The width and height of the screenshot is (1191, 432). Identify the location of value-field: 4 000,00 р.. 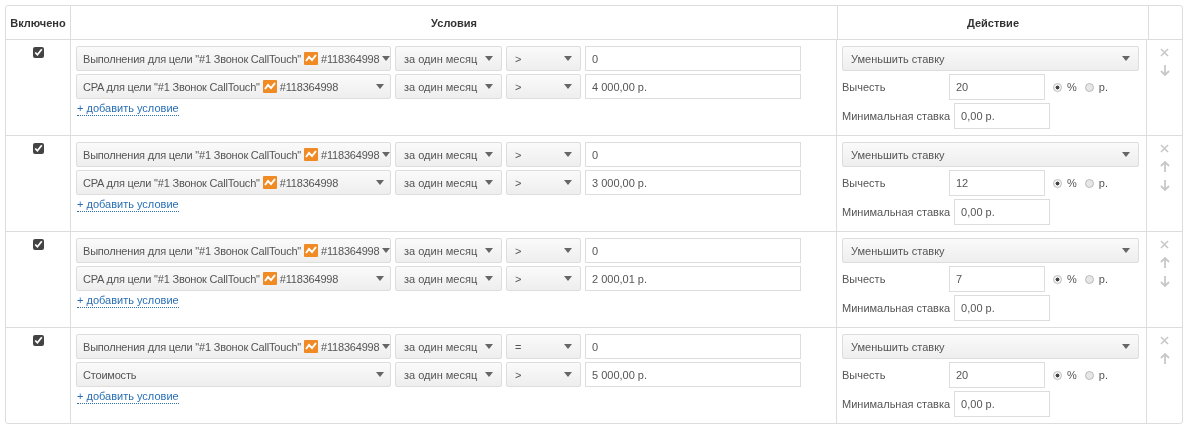
(693, 86).